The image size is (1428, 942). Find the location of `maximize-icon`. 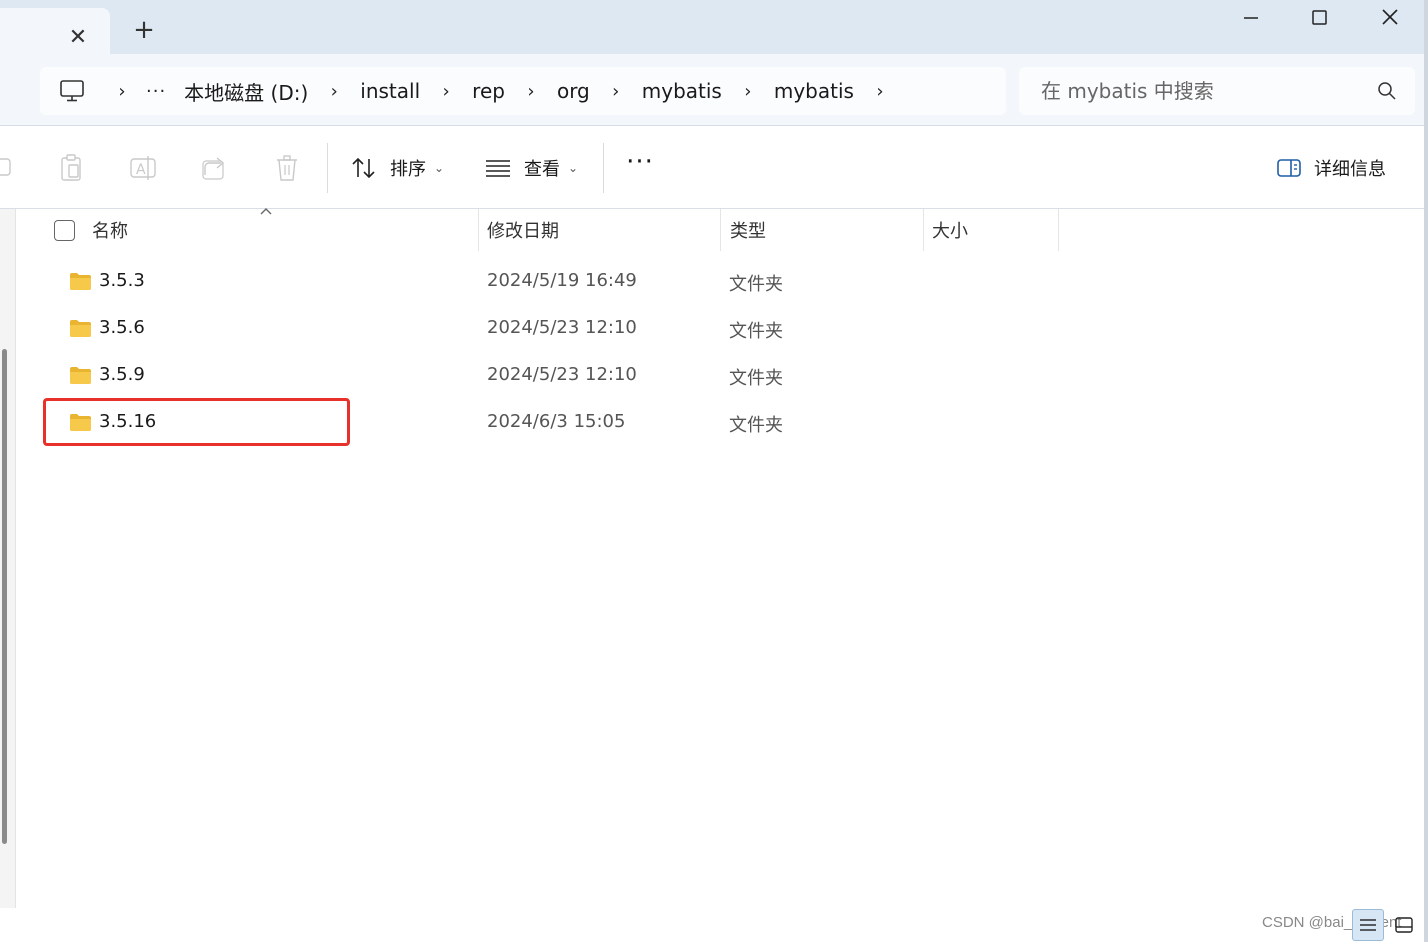

maximize-icon is located at coordinates (1319, 17).